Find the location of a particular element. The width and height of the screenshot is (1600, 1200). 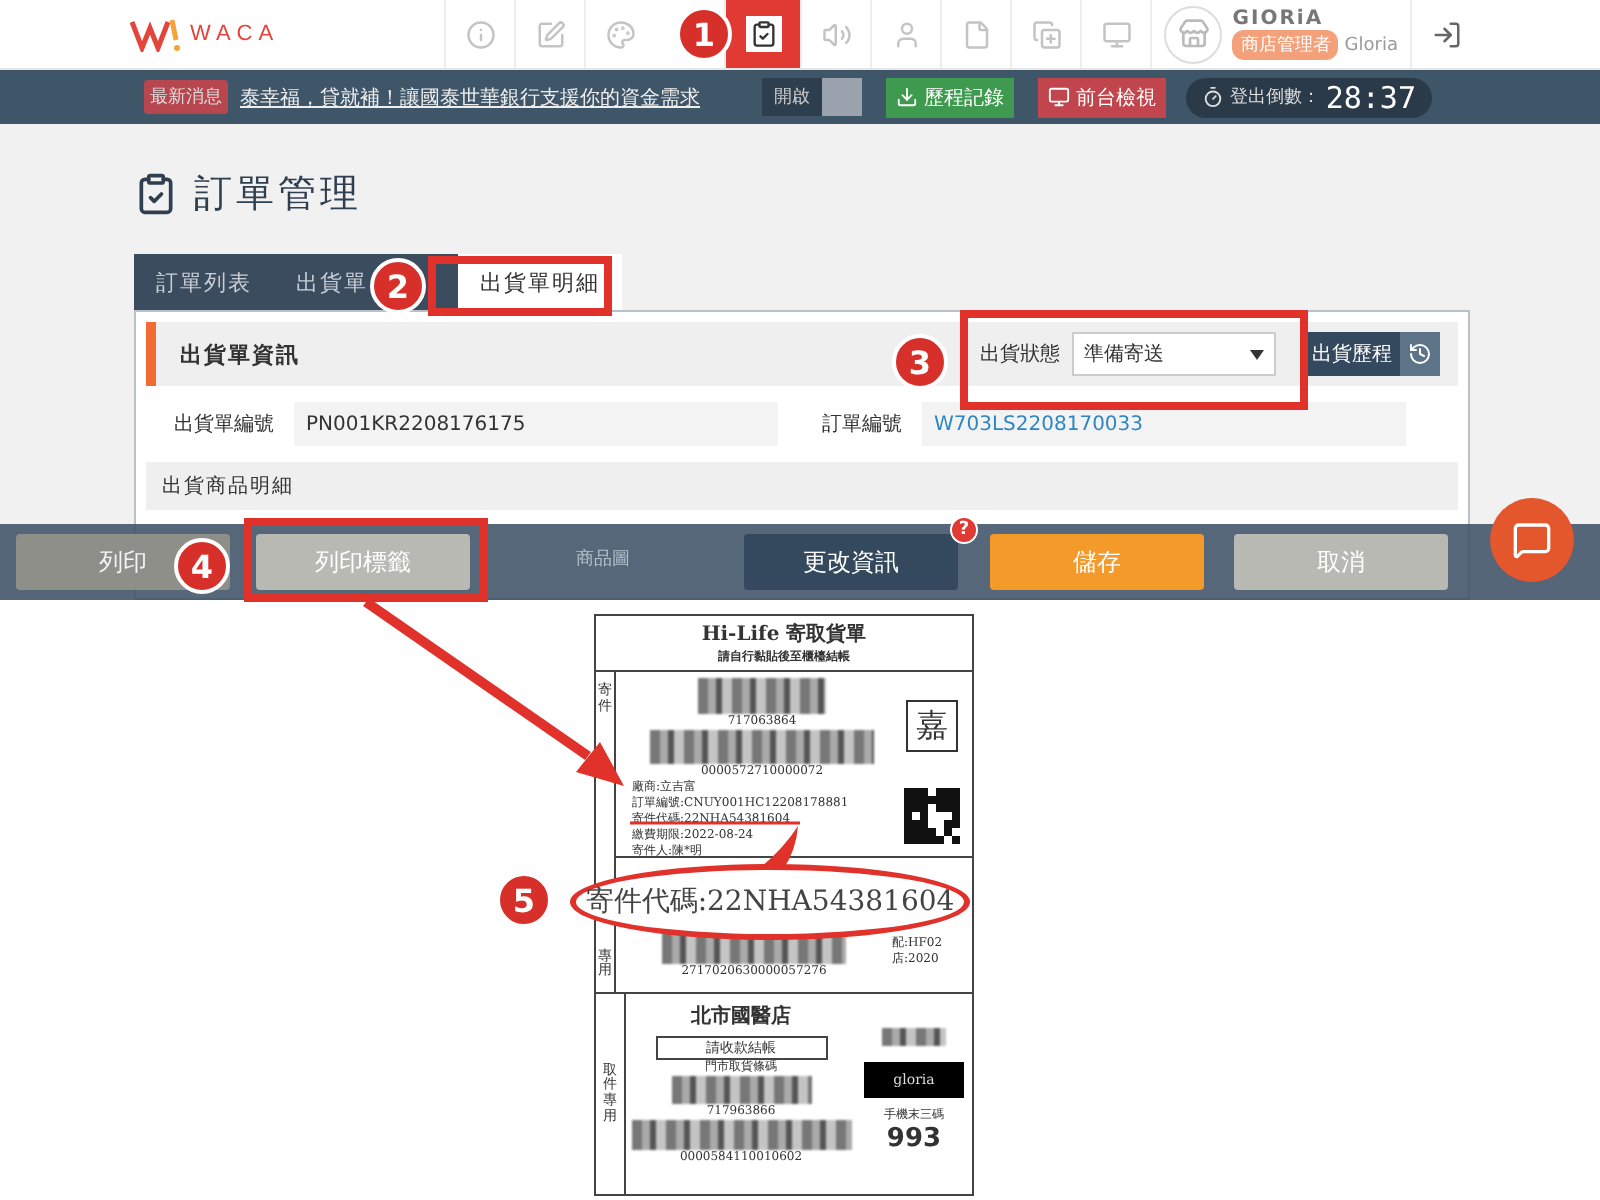

caret-icon is located at coordinates (1257, 354).